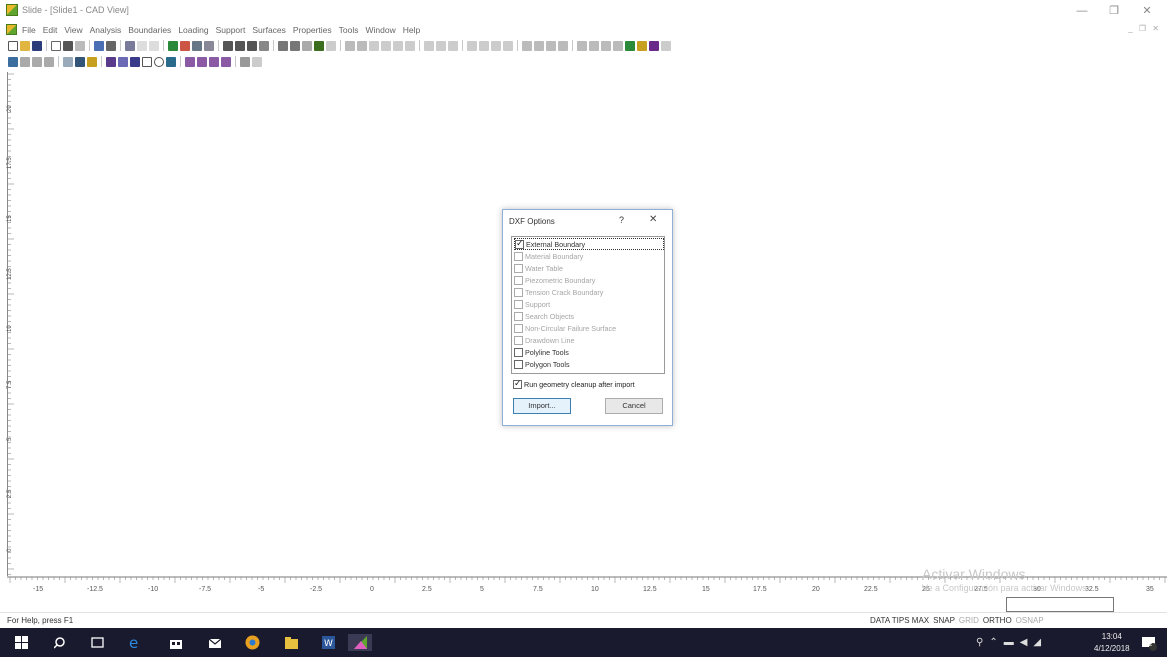  What do you see at coordinates (411, 30) in the screenshot?
I see `menu-help: Help` at bounding box center [411, 30].